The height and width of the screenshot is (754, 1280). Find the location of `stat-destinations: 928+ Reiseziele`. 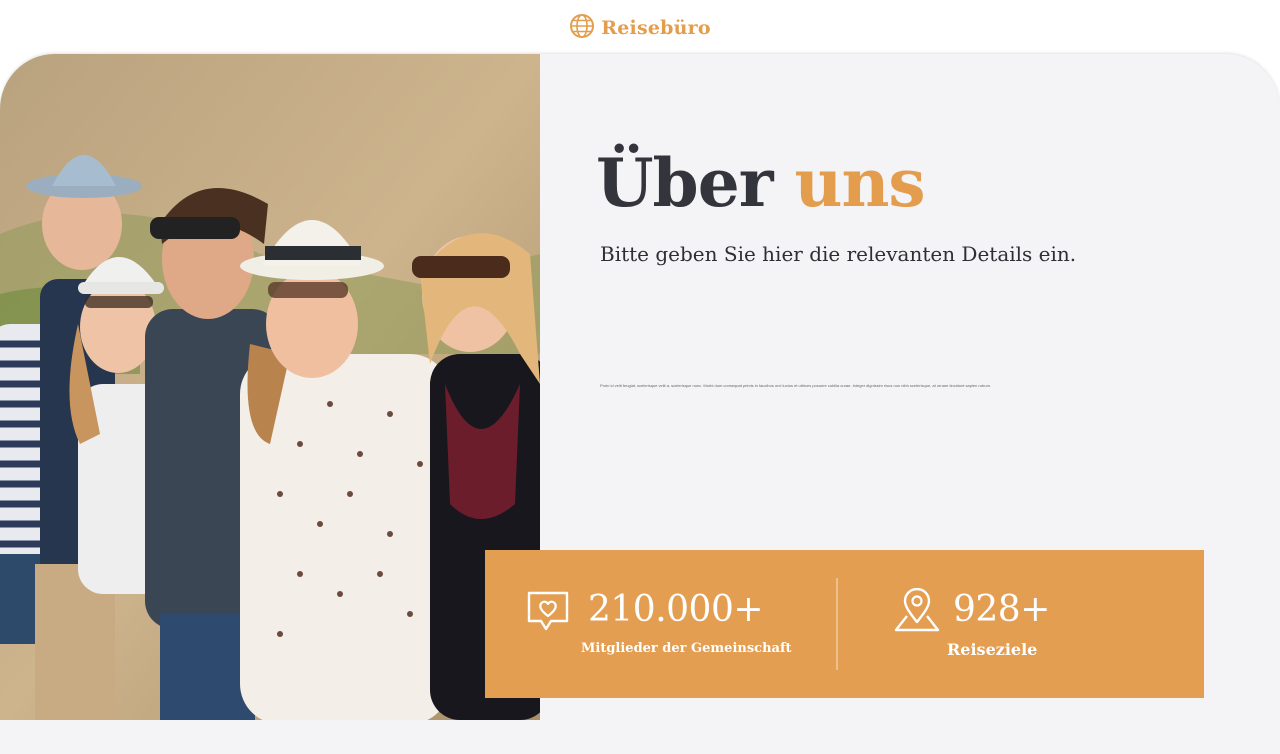

stat-destinations: 928+ Reiseziele is located at coordinates (1020, 624).